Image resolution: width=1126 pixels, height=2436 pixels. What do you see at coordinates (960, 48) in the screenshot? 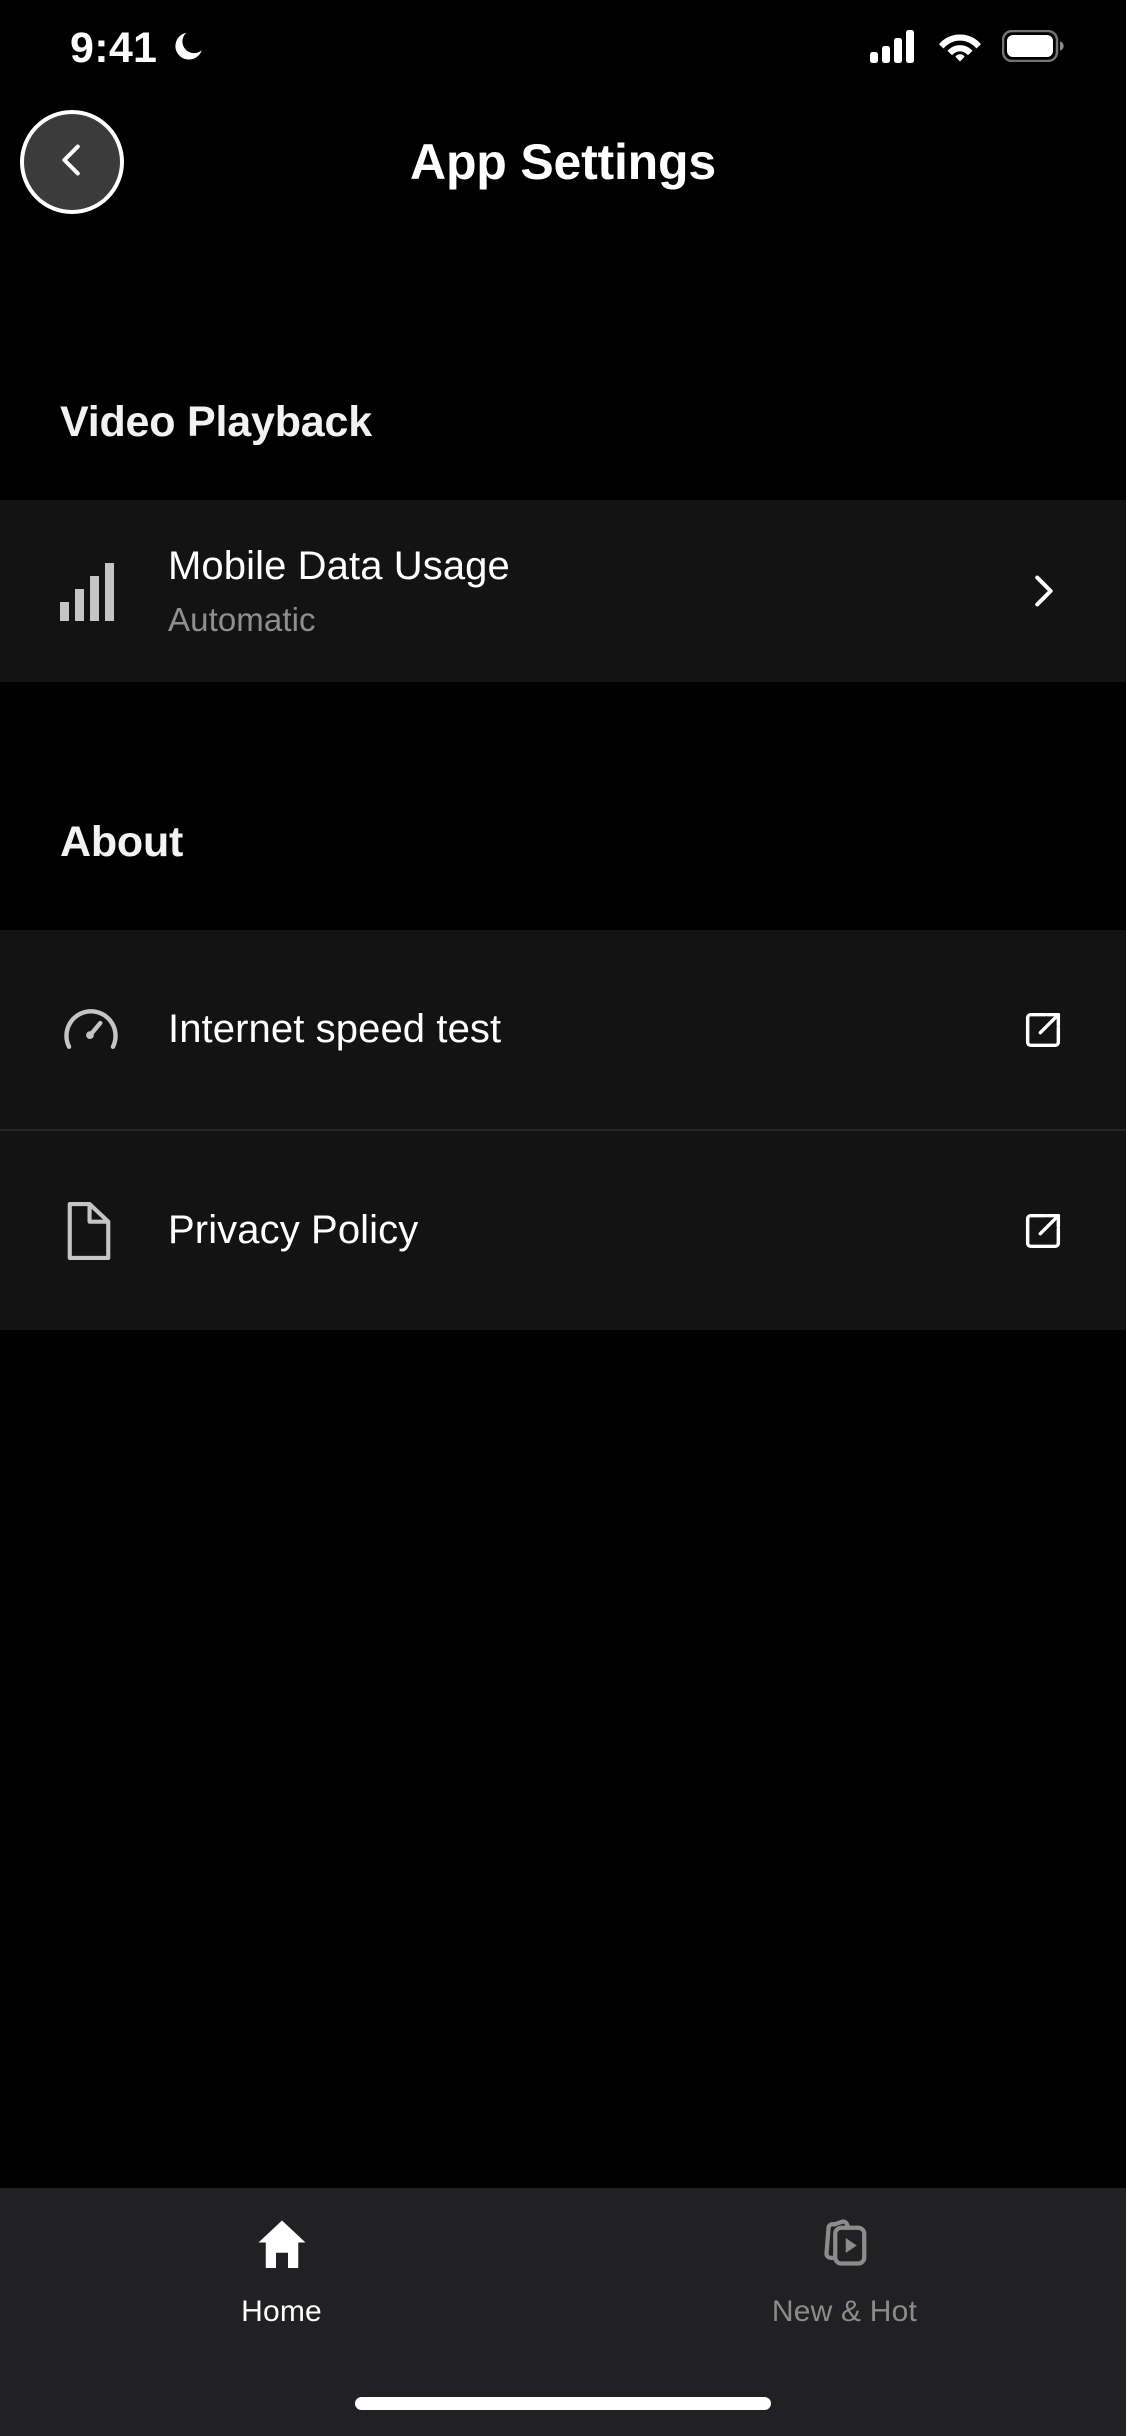
I see `wifi-icon` at bounding box center [960, 48].